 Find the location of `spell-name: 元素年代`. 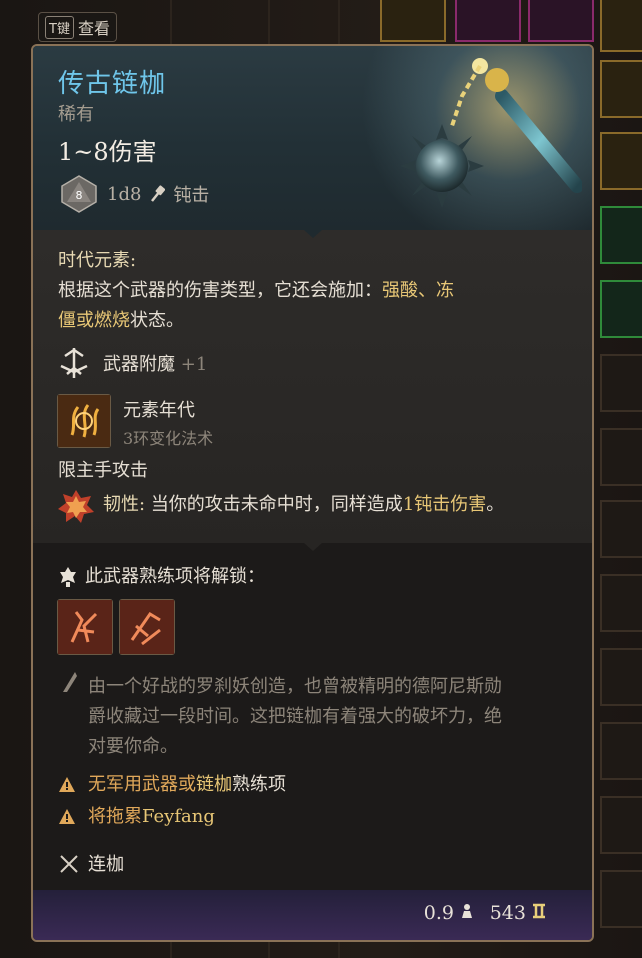

spell-name: 元素年代 is located at coordinates (159, 410).